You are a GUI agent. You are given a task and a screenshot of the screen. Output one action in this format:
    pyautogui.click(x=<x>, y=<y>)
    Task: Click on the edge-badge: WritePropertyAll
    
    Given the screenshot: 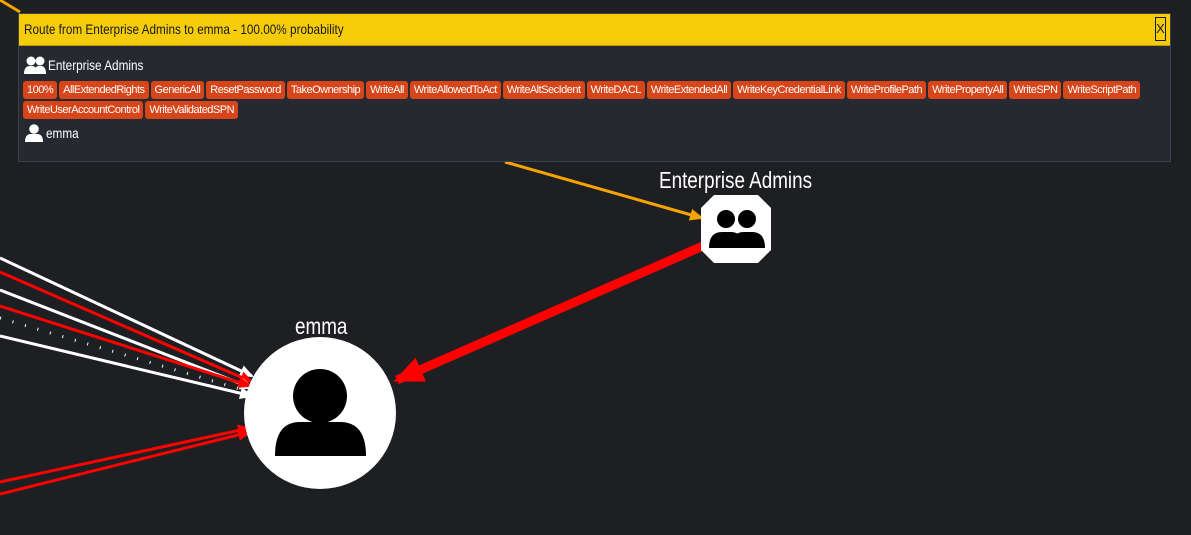 What is the action you would take?
    pyautogui.click(x=968, y=90)
    